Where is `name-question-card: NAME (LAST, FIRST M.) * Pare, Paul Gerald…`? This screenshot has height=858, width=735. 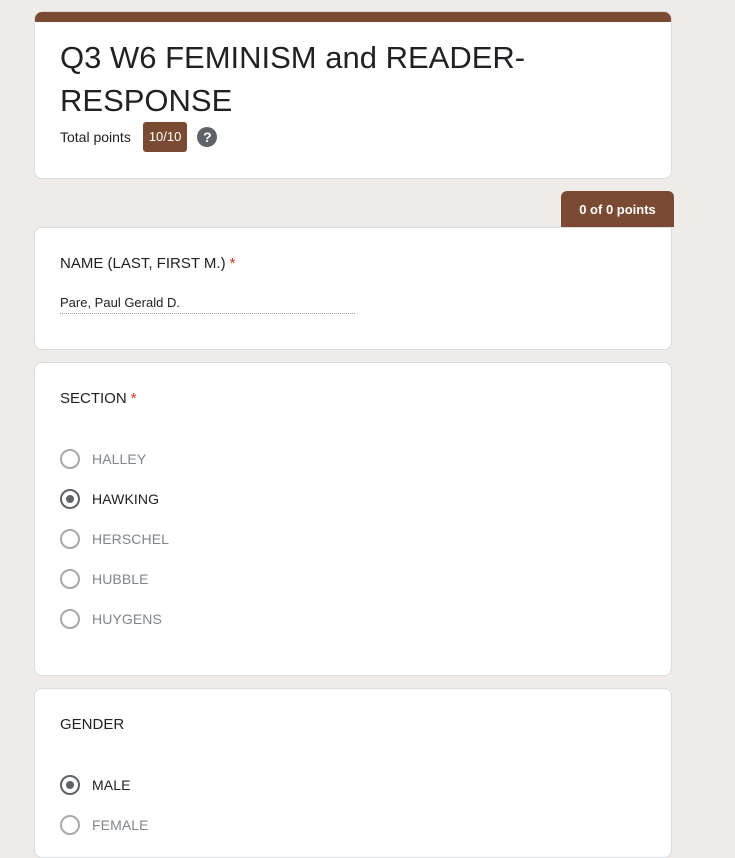
name-question-card: NAME (LAST, FIRST M.) * Pare, Paul Gerald… is located at coordinates (353, 288).